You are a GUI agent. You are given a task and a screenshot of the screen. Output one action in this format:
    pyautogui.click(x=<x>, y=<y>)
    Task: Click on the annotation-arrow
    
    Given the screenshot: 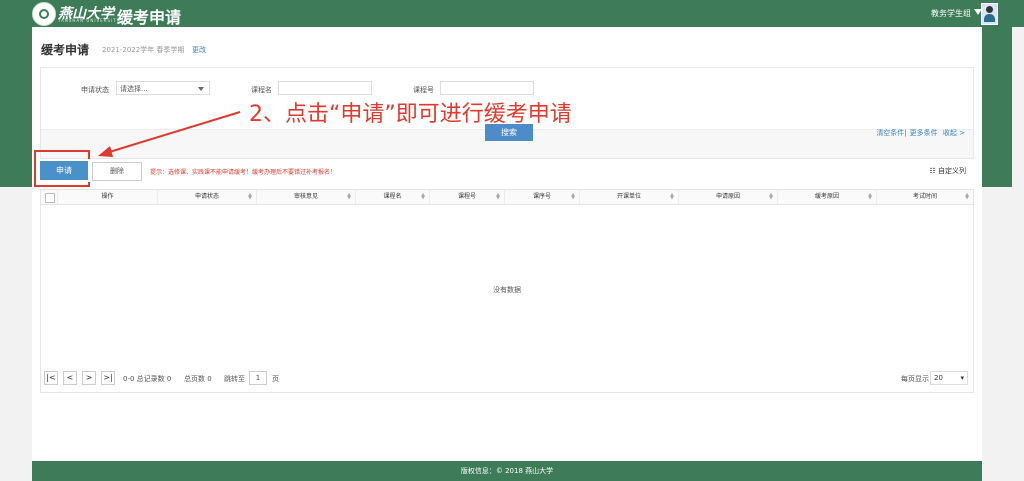 What is the action you would take?
    pyautogui.click(x=169, y=134)
    